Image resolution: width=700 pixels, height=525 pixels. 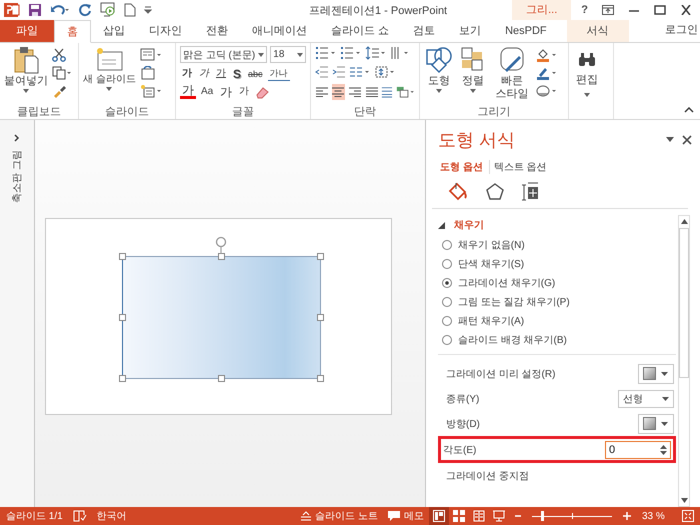 What do you see at coordinates (62, 73) in the screenshot?
I see `copy-icon` at bounding box center [62, 73].